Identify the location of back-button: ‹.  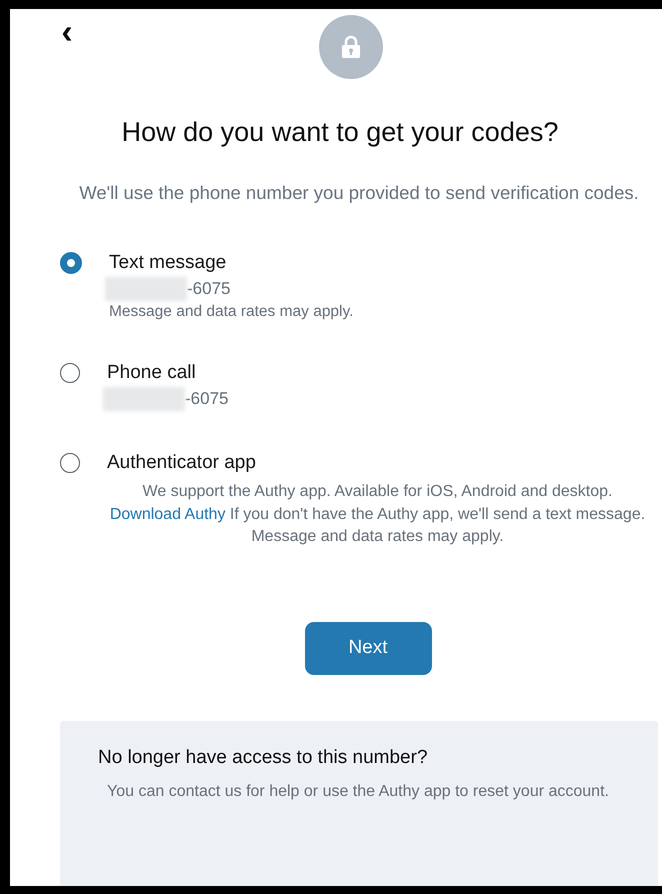
(67, 32).